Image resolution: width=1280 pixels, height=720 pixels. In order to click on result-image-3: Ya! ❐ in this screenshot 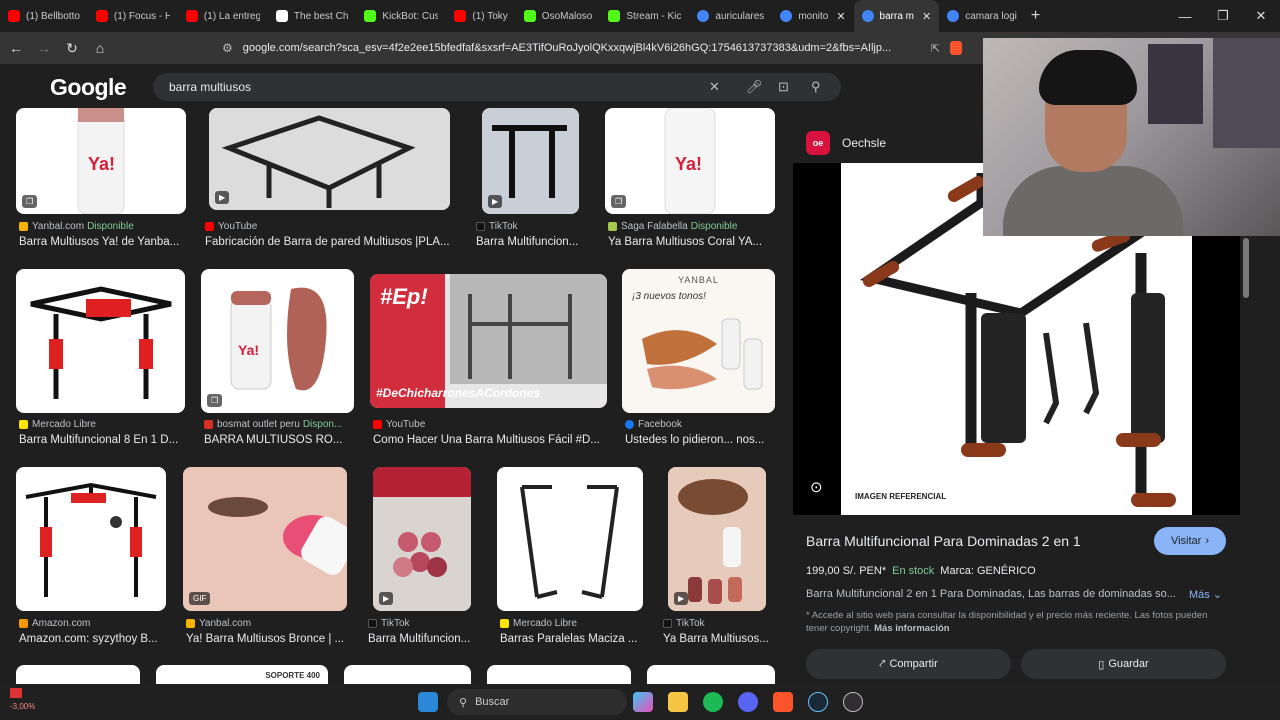, I will do `click(690, 161)`.